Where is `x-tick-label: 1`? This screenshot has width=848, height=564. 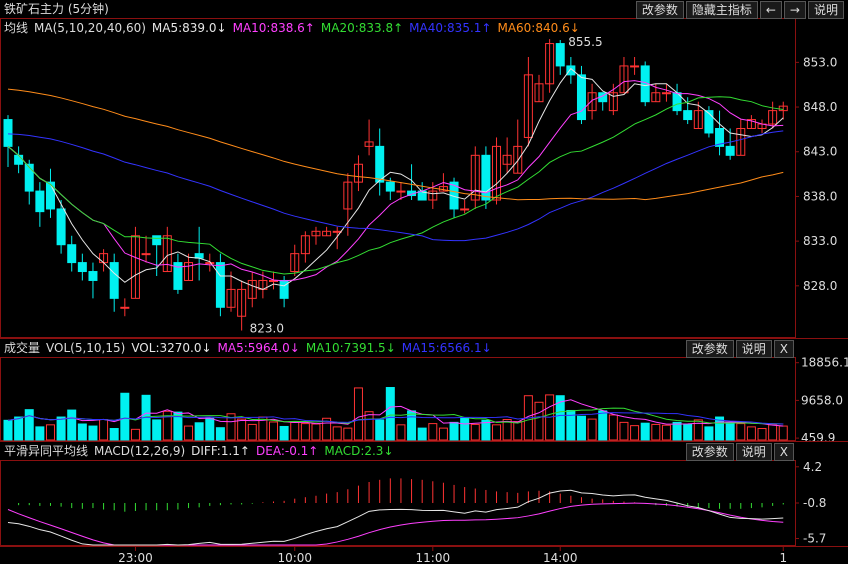
x-tick-label: 1 is located at coordinates (783, 557).